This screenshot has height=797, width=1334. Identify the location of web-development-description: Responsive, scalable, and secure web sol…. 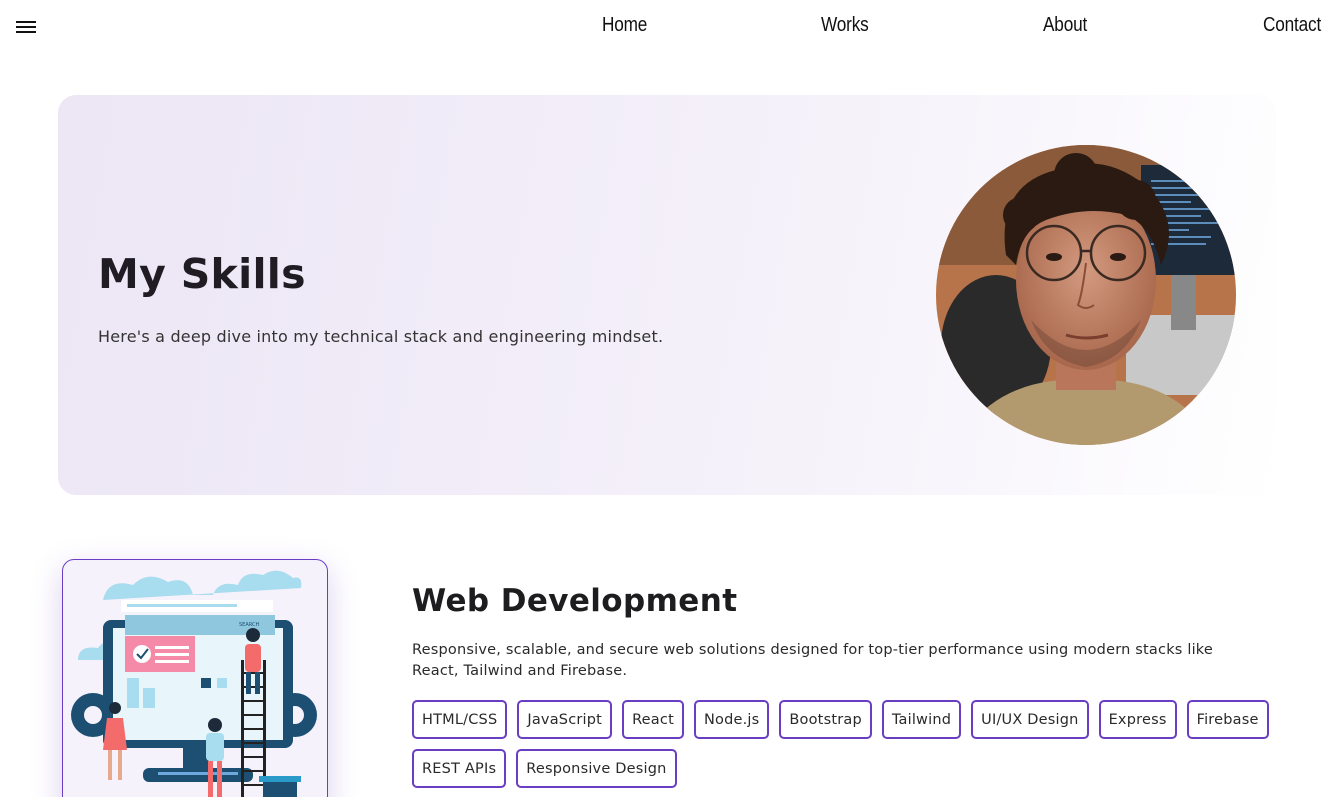
(813, 660).